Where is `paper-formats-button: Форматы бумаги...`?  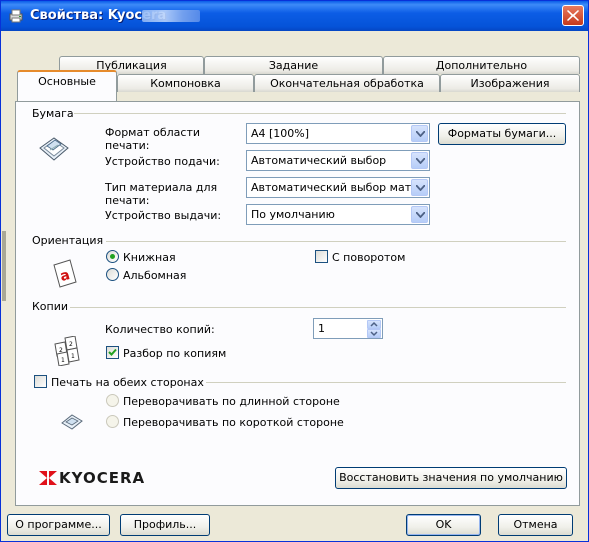
paper-formats-button: Форматы бумаги... is located at coordinates (502, 134).